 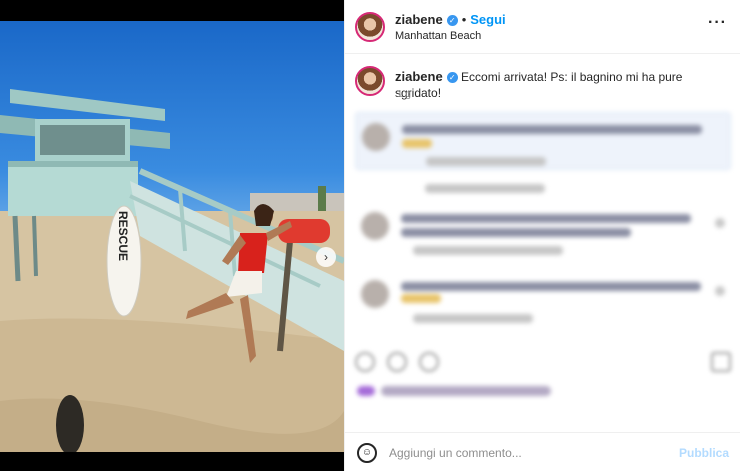 I want to click on caption-timestamp: 1 g, so click(x=404, y=94).